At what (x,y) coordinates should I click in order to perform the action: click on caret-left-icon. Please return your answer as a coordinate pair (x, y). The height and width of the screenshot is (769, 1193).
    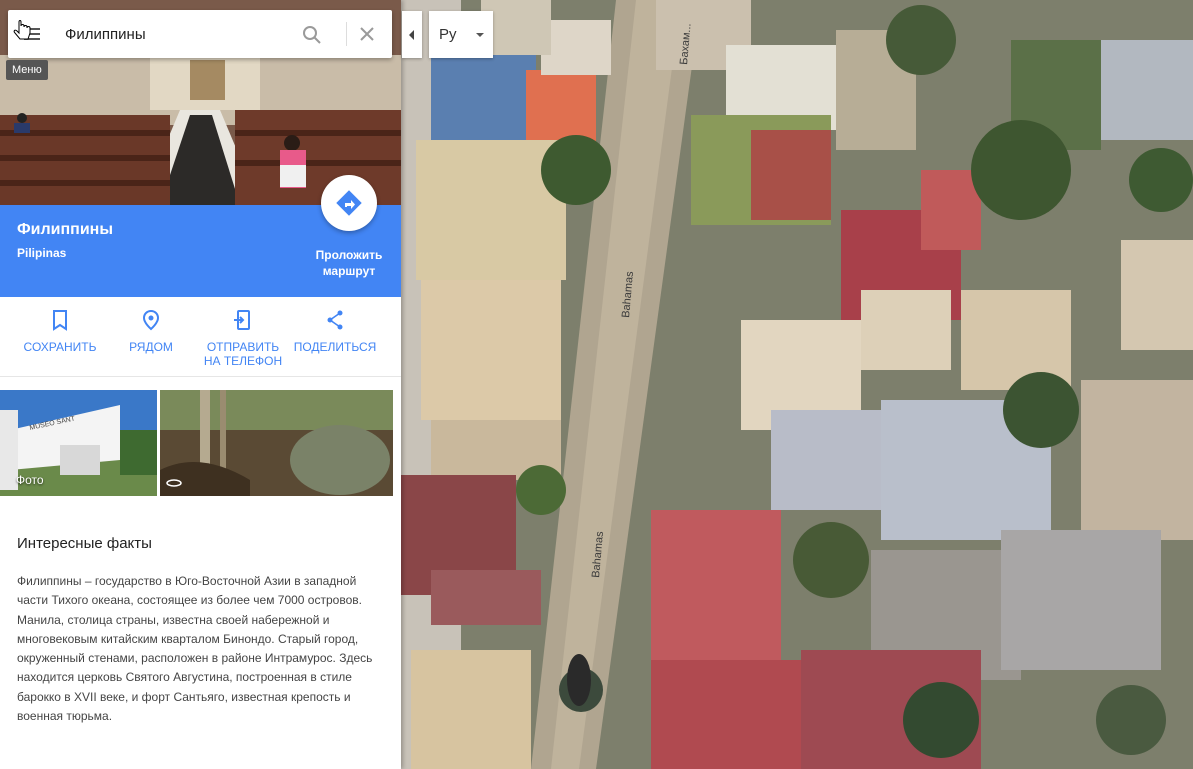
    Looking at the image, I should click on (411, 35).